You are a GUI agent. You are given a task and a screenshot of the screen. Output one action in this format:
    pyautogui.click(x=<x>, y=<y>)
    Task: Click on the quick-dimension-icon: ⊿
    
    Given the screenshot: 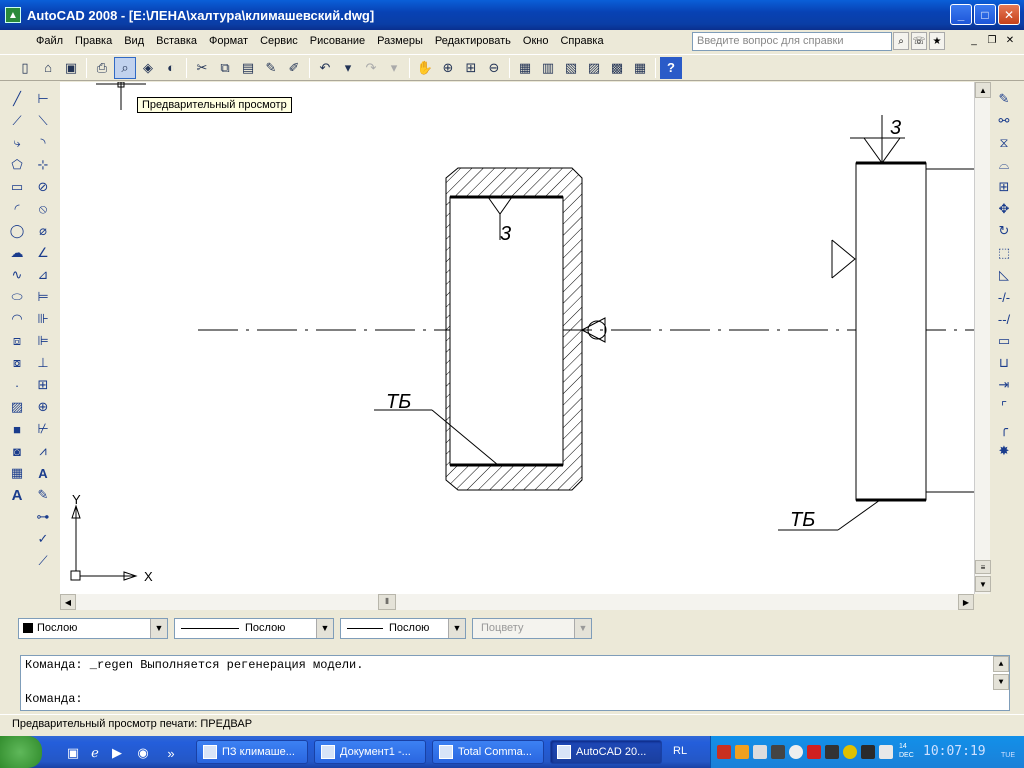 What is the action you would take?
    pyautogui.click(x=43, y=275)
    